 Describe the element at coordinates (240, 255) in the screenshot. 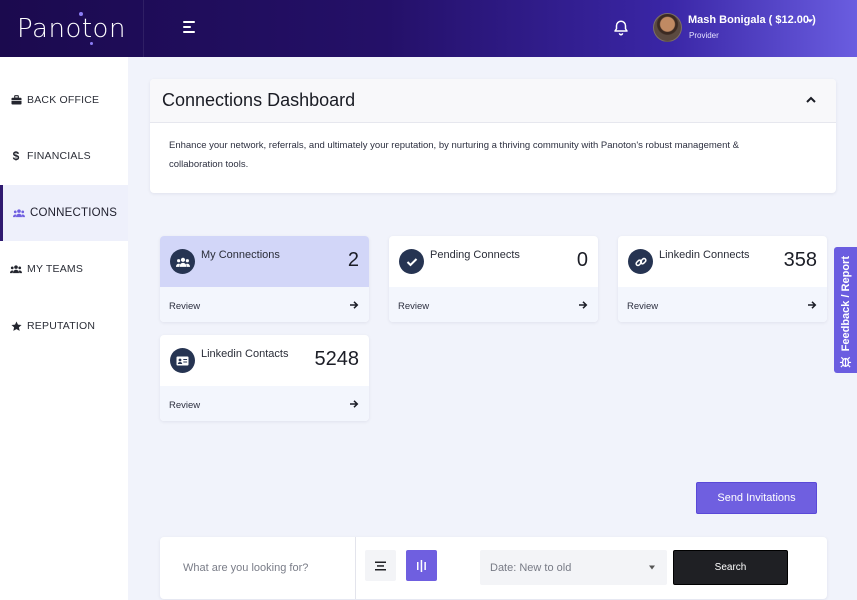

I see `card-title: My Connections` at that location.